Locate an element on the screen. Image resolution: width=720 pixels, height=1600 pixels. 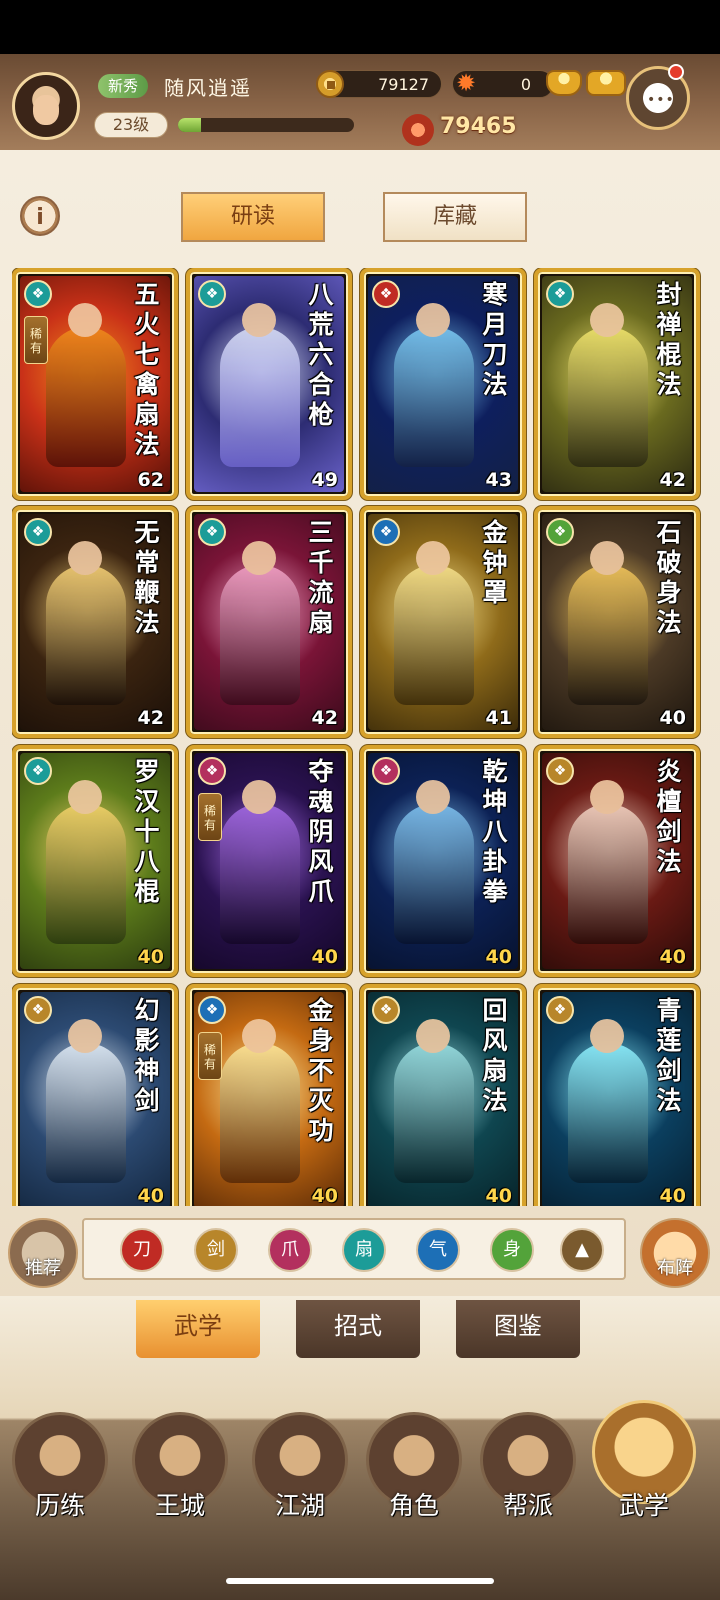
sword-icon: 剑 is located at coordinates (216, 1250).